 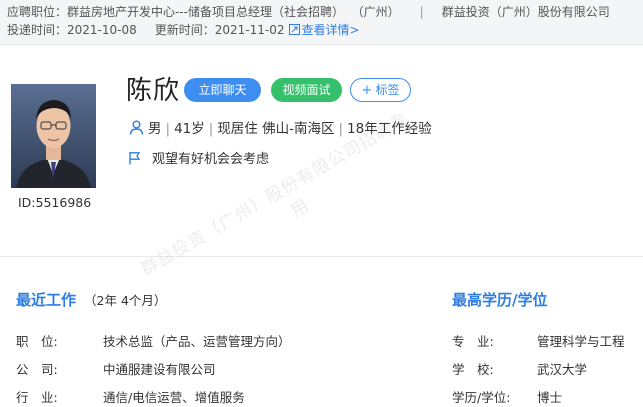 I want to click on work-position-value: 技术总监（产品、运营管理方向）, so click(x=197, y=341).